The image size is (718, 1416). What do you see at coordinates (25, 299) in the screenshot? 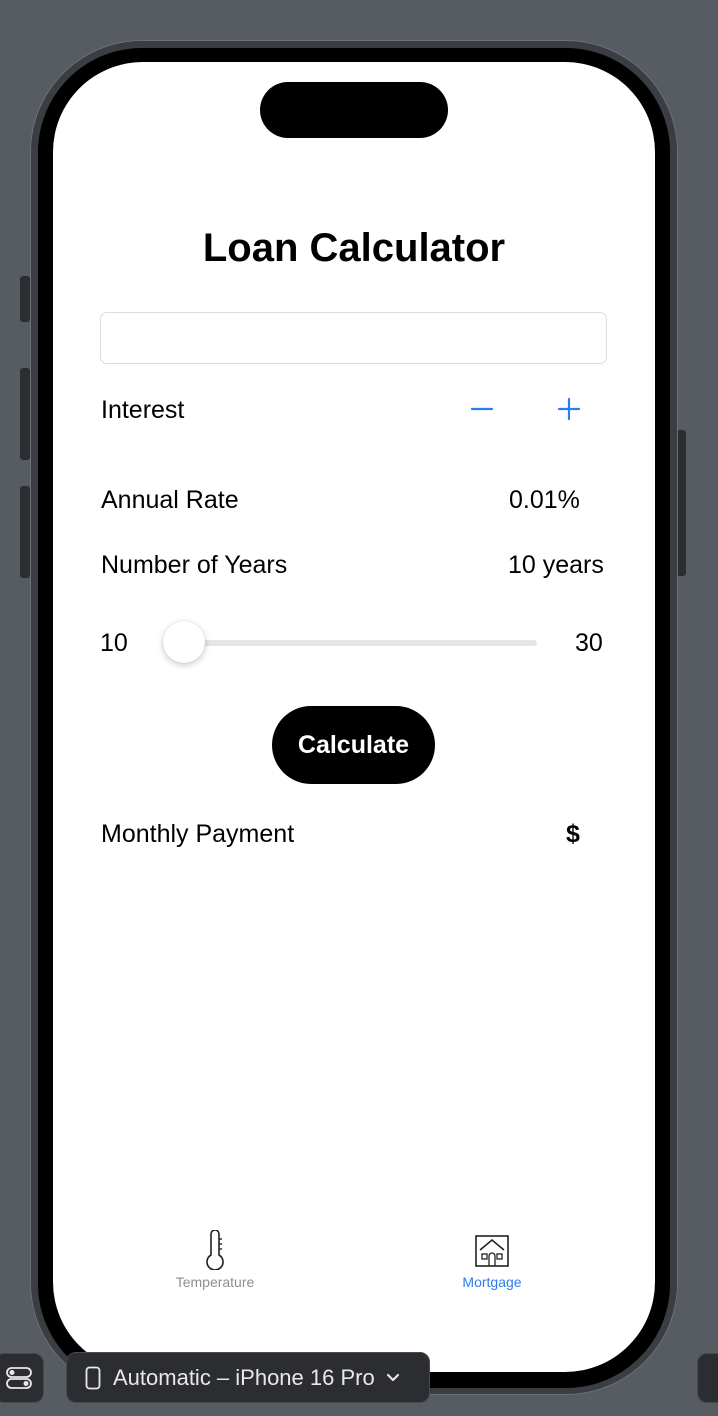
I see `action-button` at bounding box center [25, 299].